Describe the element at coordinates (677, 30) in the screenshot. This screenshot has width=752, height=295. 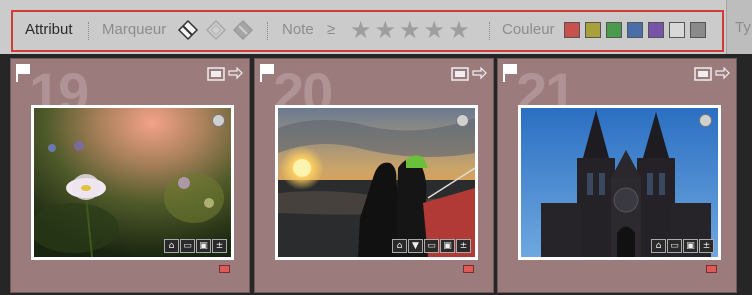
I see `custom-label-swatch` at that location.